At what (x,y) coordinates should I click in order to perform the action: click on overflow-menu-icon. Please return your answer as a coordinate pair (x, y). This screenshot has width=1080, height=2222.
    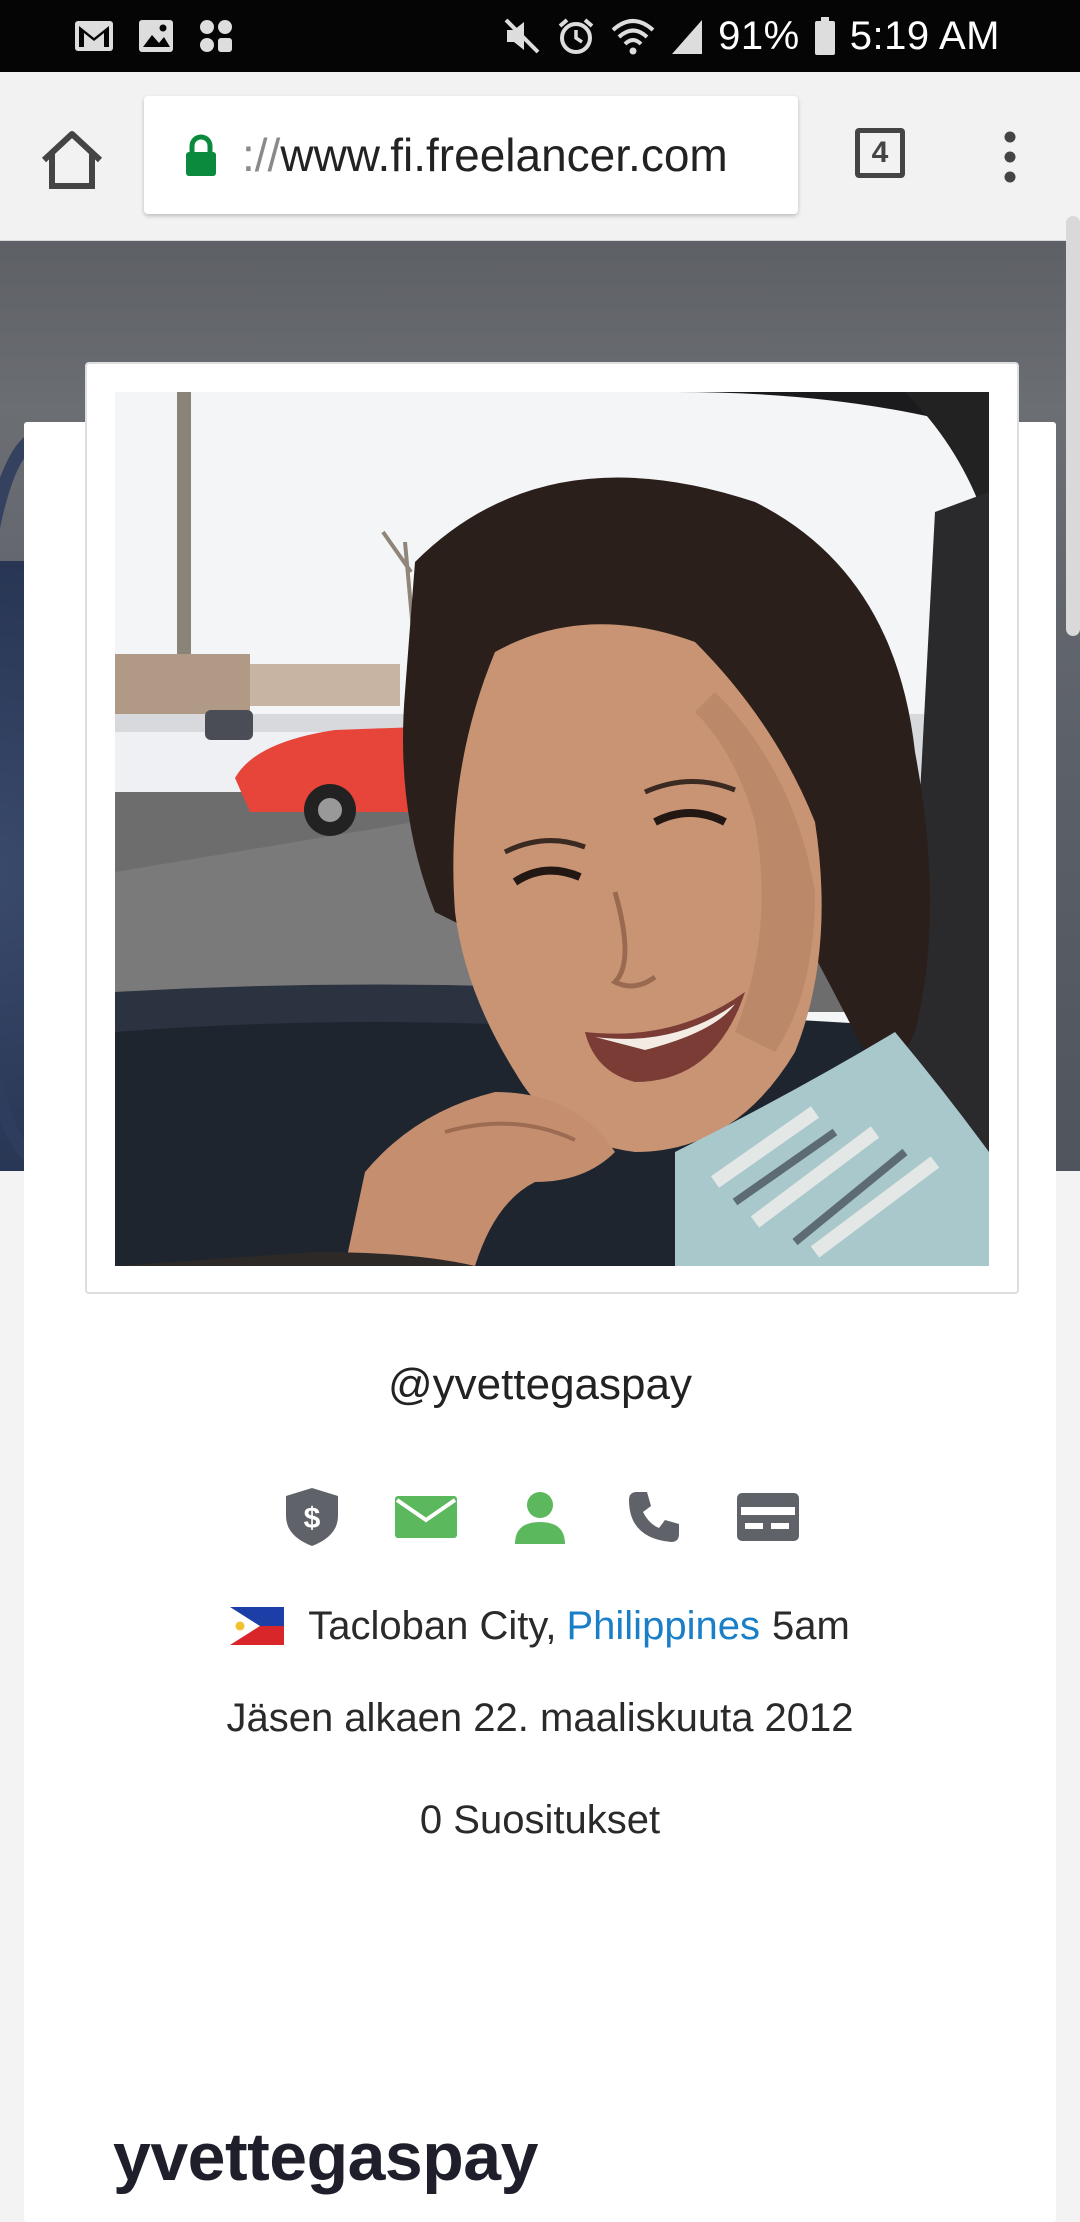
    Looking at the image, I should click on (1010, 157).